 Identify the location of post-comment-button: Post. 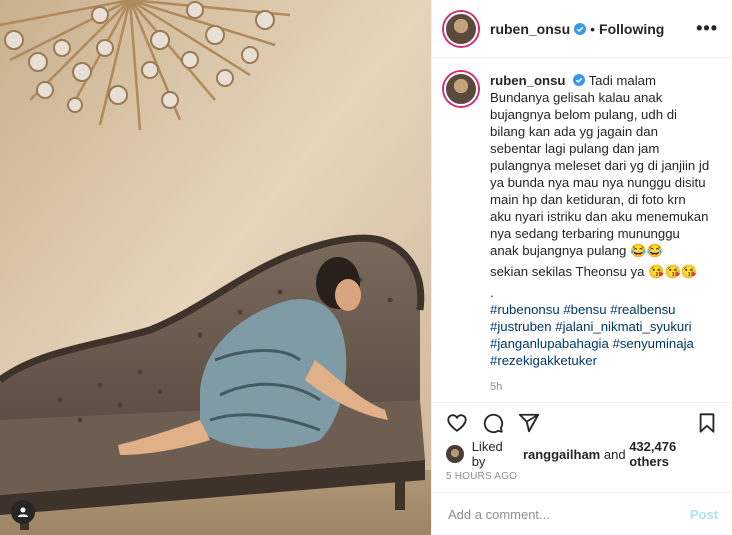
(704, 514).